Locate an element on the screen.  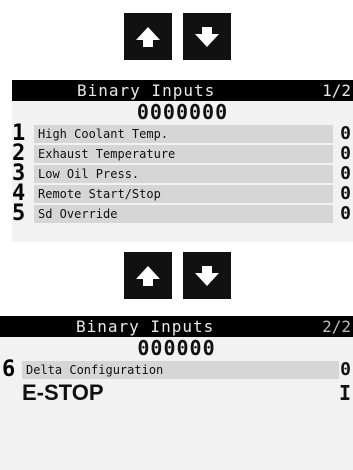
input-label: High Coolant Temp. is located at coordinates (183, 134).